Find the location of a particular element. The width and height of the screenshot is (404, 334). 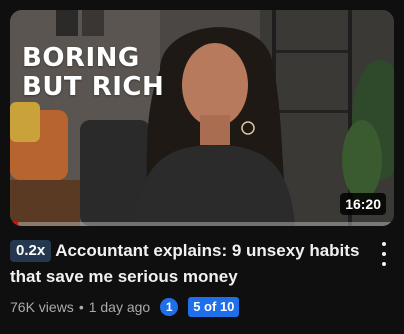

watch-progress-bar is located at coordinates (202, 224).